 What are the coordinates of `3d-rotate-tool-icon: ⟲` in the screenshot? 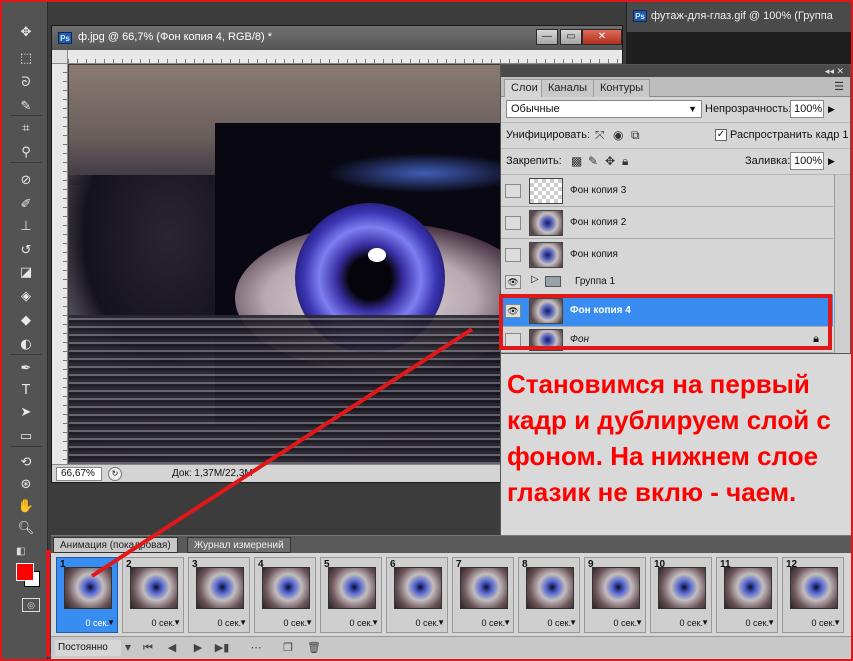 It's located at (26, 463).